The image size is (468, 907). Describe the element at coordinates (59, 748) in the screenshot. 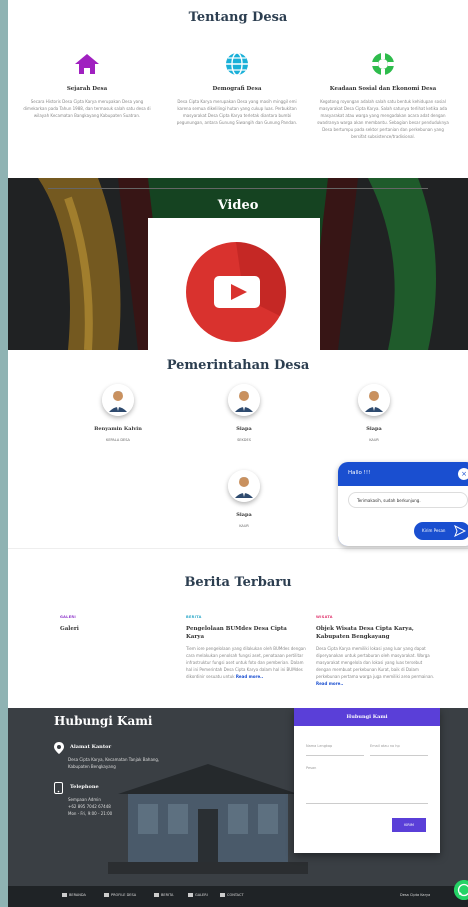

I see `map-pin-icon` at that location.